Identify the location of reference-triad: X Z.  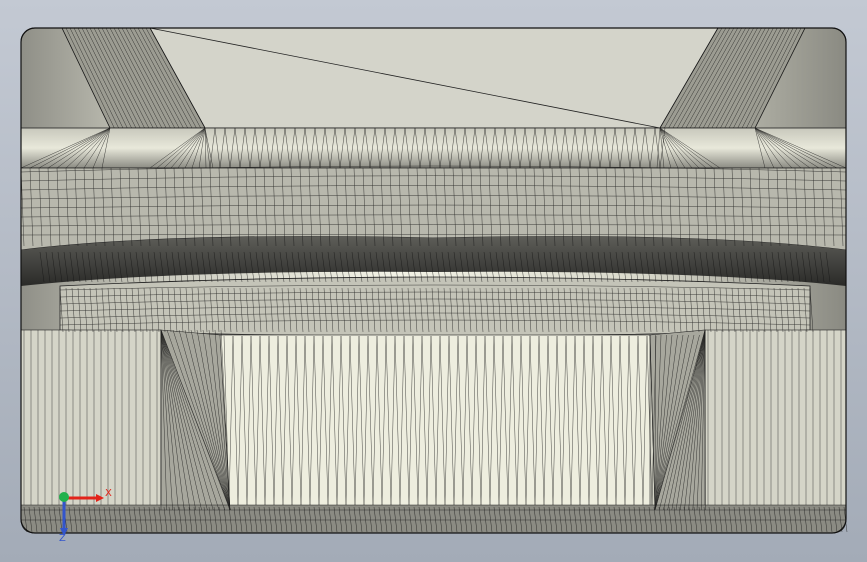
(85, 515).